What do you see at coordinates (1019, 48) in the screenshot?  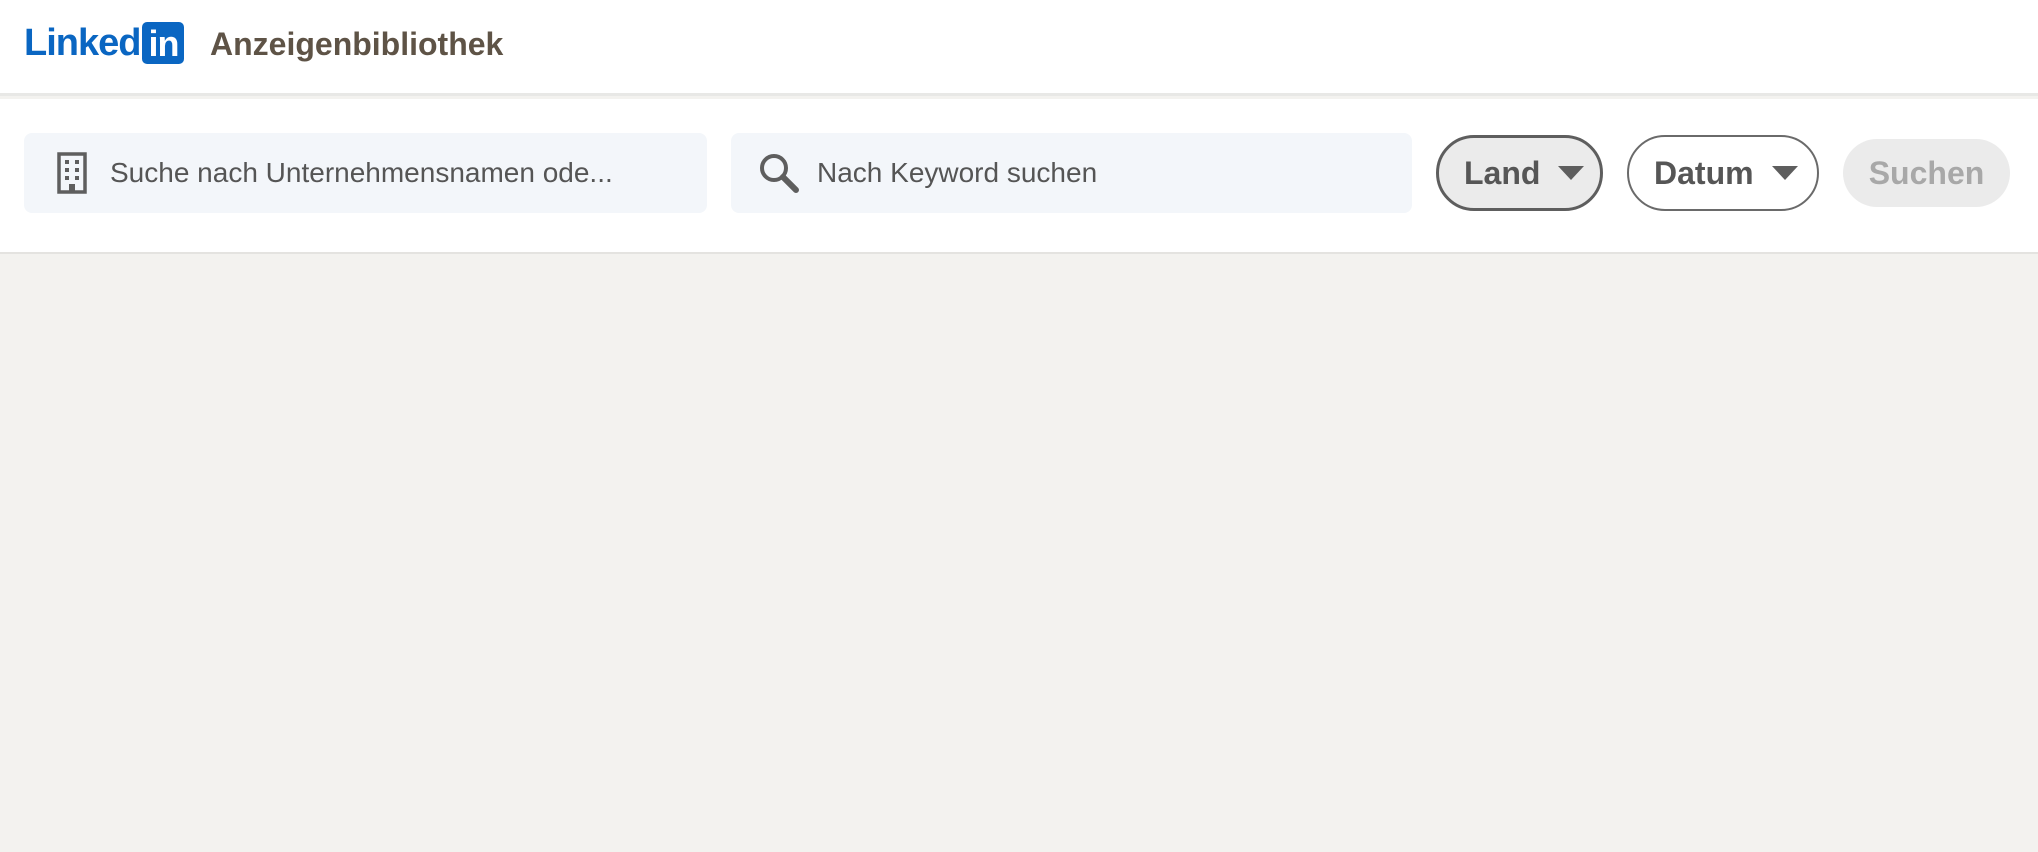 I see `top-header: Linked in Anzeigenbibliothek` at bounding box center [1019, 48].